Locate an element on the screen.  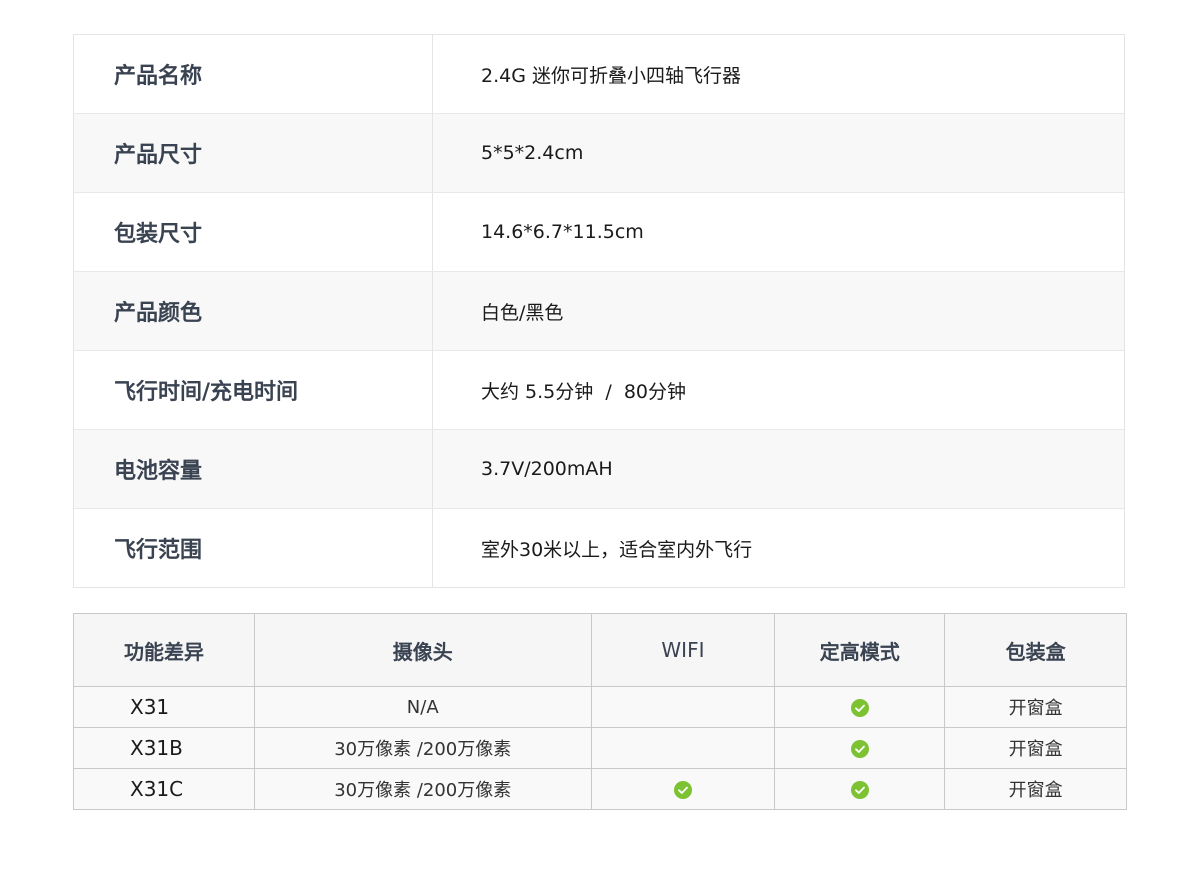
spec-value: 白色/黑色 is located at coordinates (522, 312).